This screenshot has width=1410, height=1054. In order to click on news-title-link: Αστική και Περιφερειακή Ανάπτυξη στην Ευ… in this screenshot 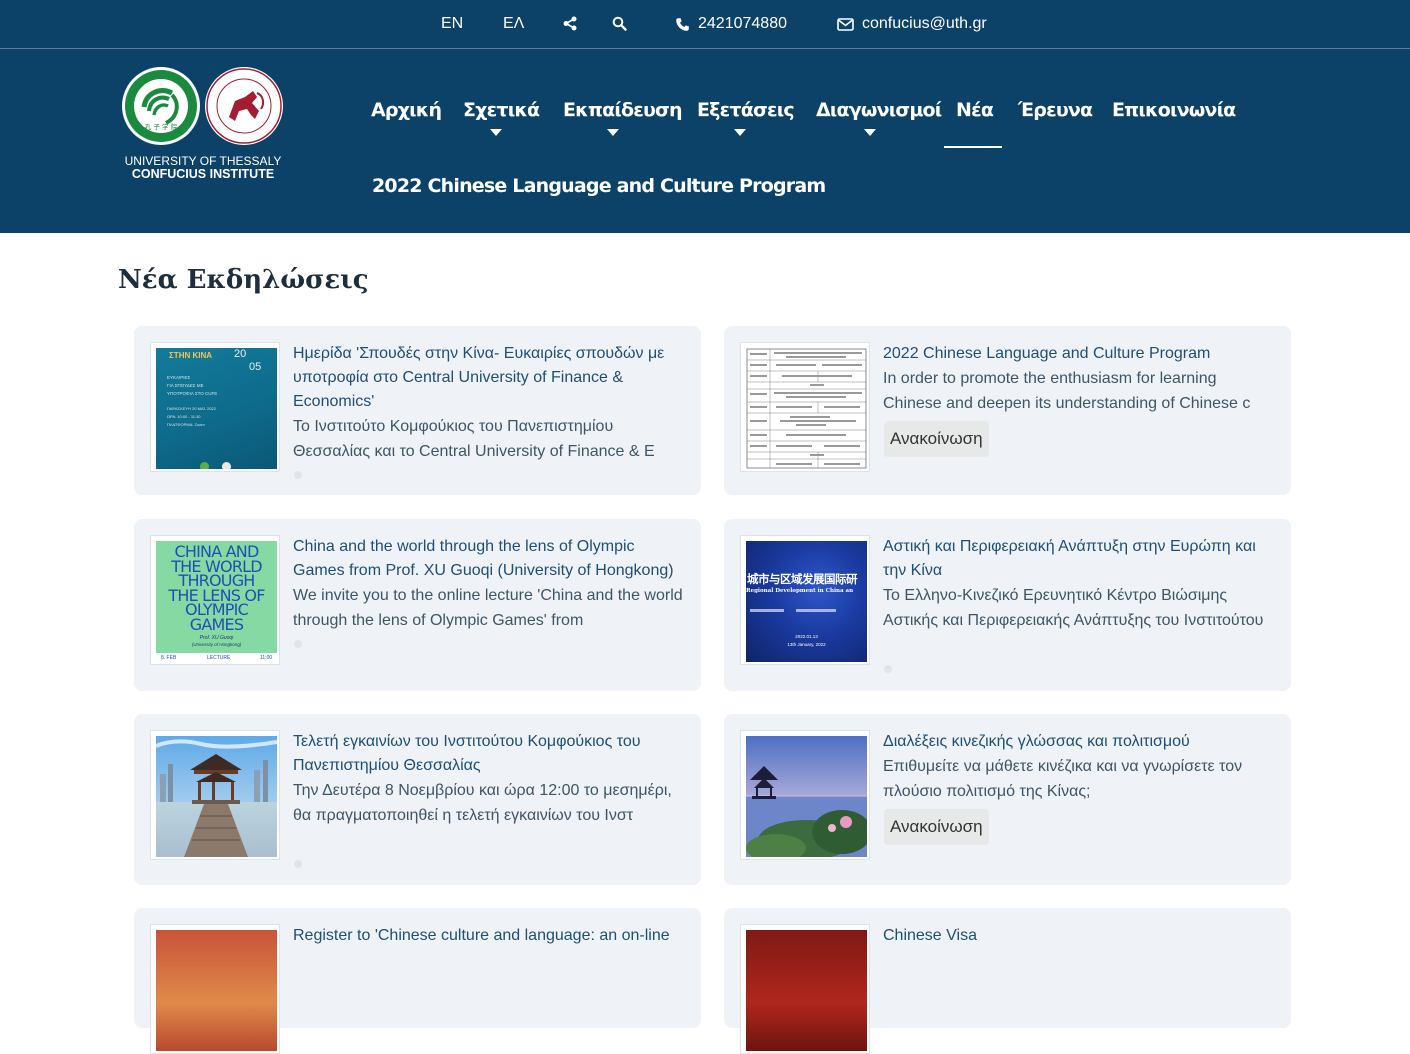, I will do `click(1080, 559)`.